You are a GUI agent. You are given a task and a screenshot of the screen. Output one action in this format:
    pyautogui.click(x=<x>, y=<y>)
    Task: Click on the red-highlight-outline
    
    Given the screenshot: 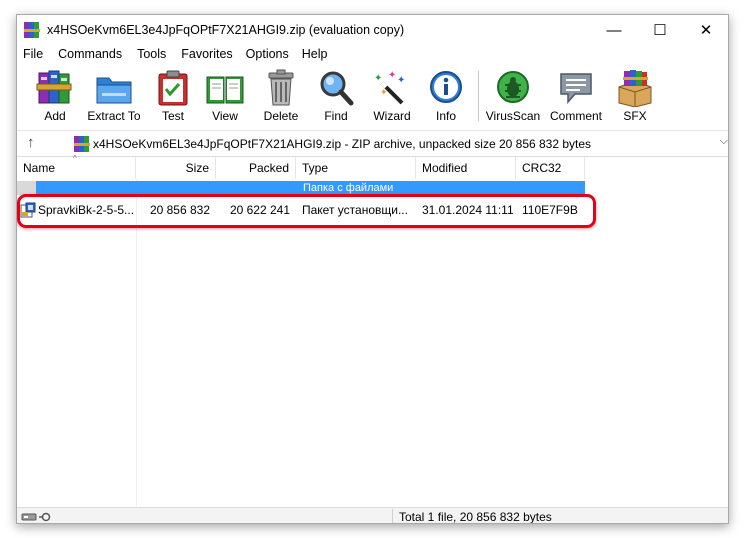 What is the action you would take?
    pyautogui.click(x=306, y=211)
    